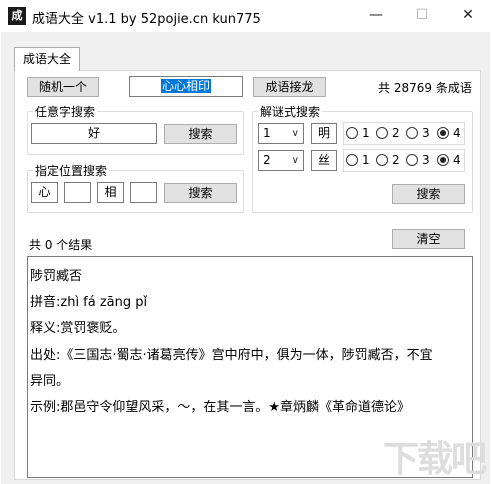 The height and width of the screenshot is (484, 491). I want to click on random-button: 随机一个, so click(63, 87).